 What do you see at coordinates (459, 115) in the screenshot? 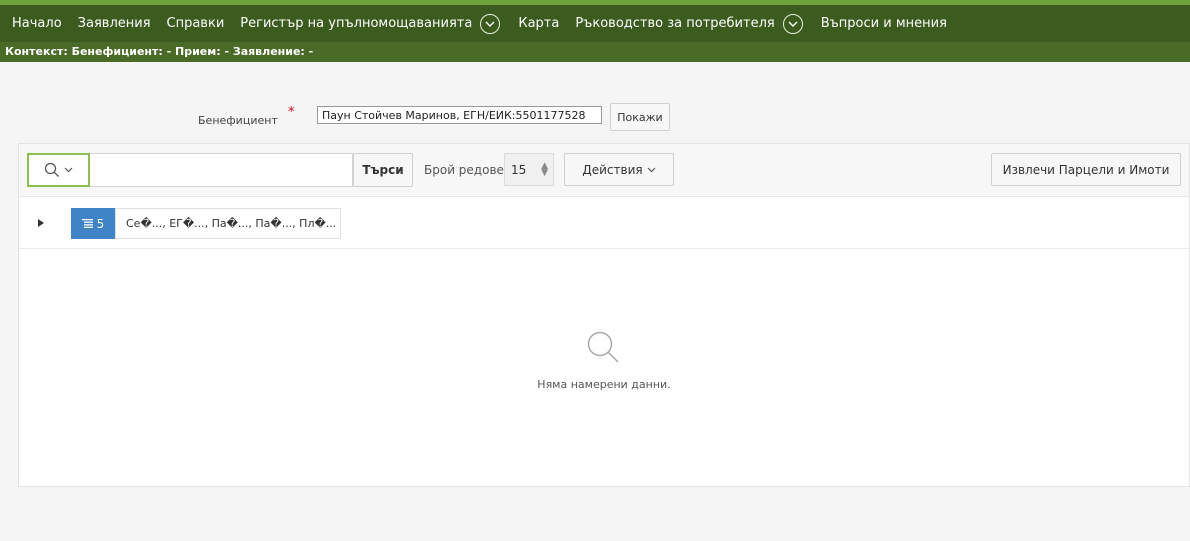
I see `beneficiary-field: Паун Стойчев Маринов, ЕГН/ЕИК:5501177528` at bounding box center [459, 115].